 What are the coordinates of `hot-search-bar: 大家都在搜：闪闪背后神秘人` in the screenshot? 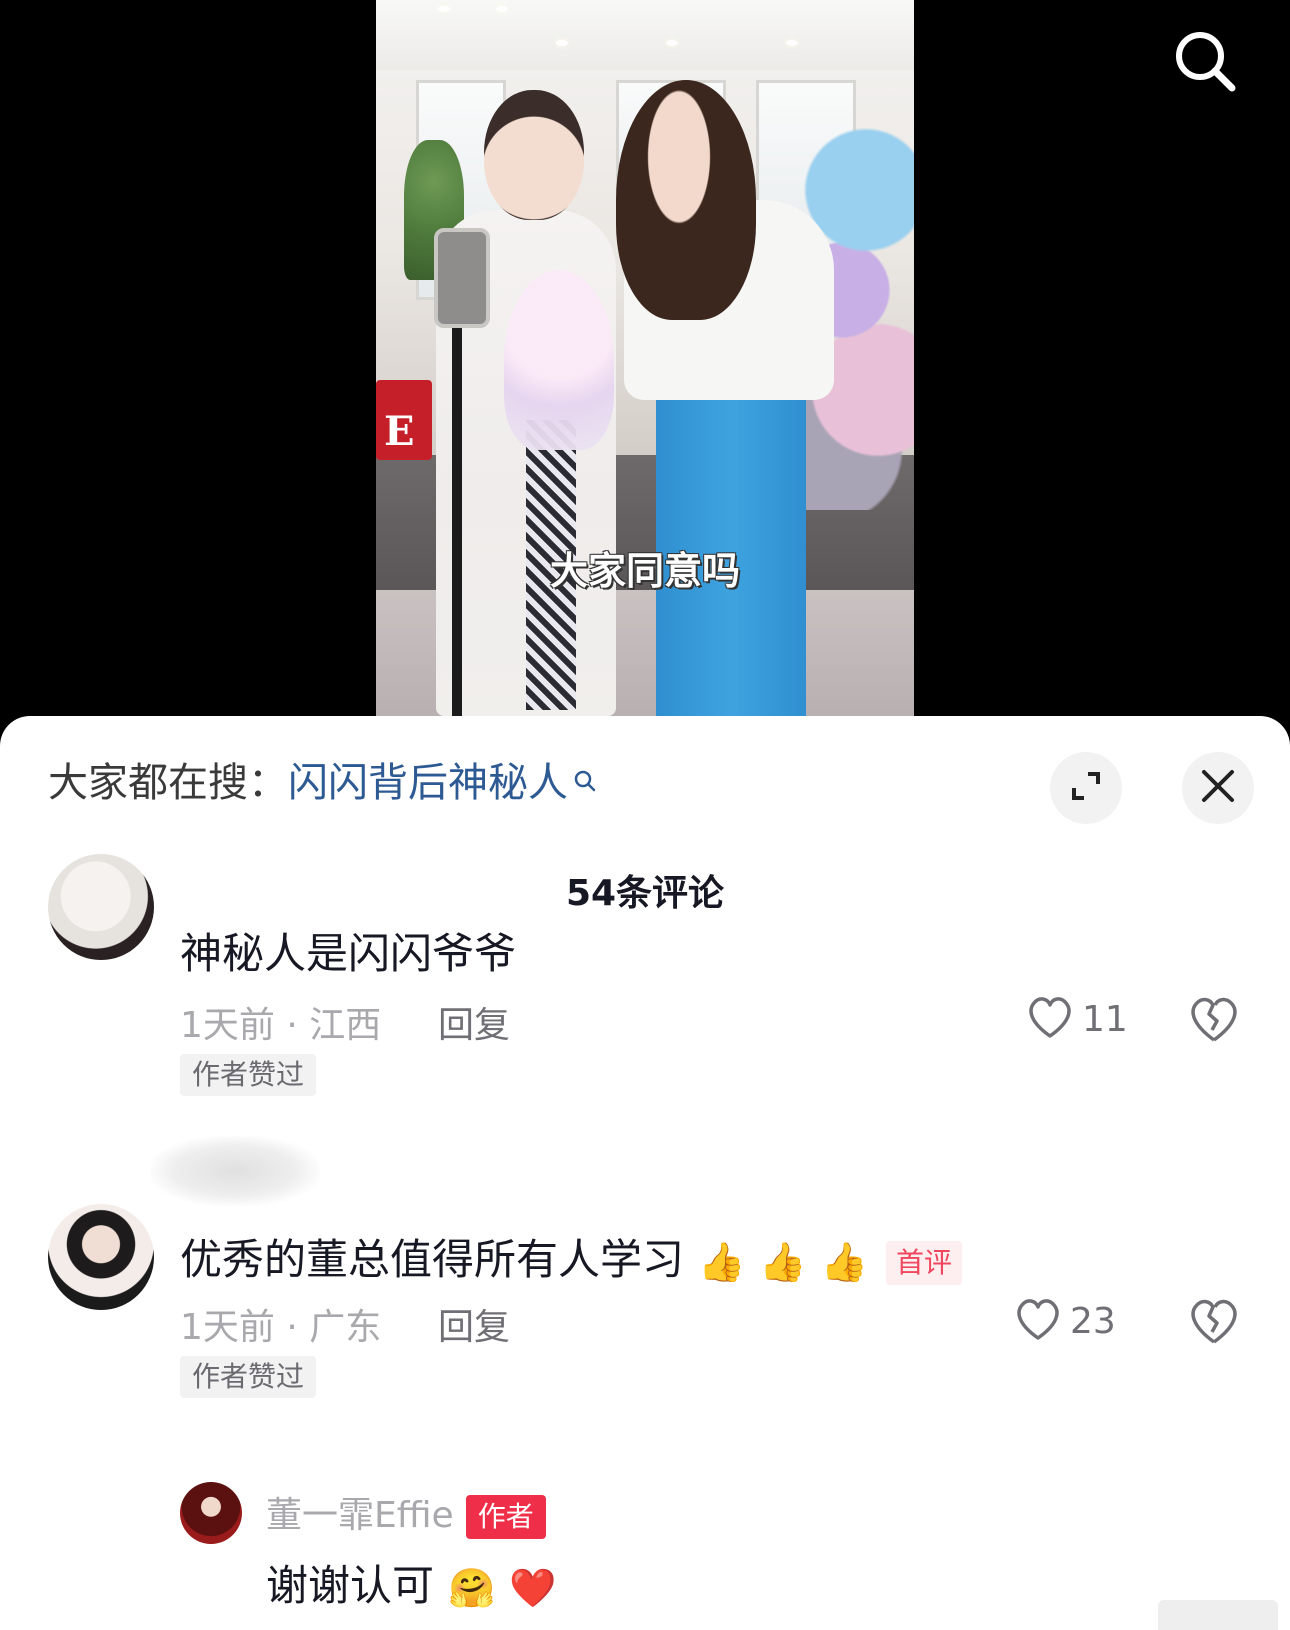 It's located at (323, 783).